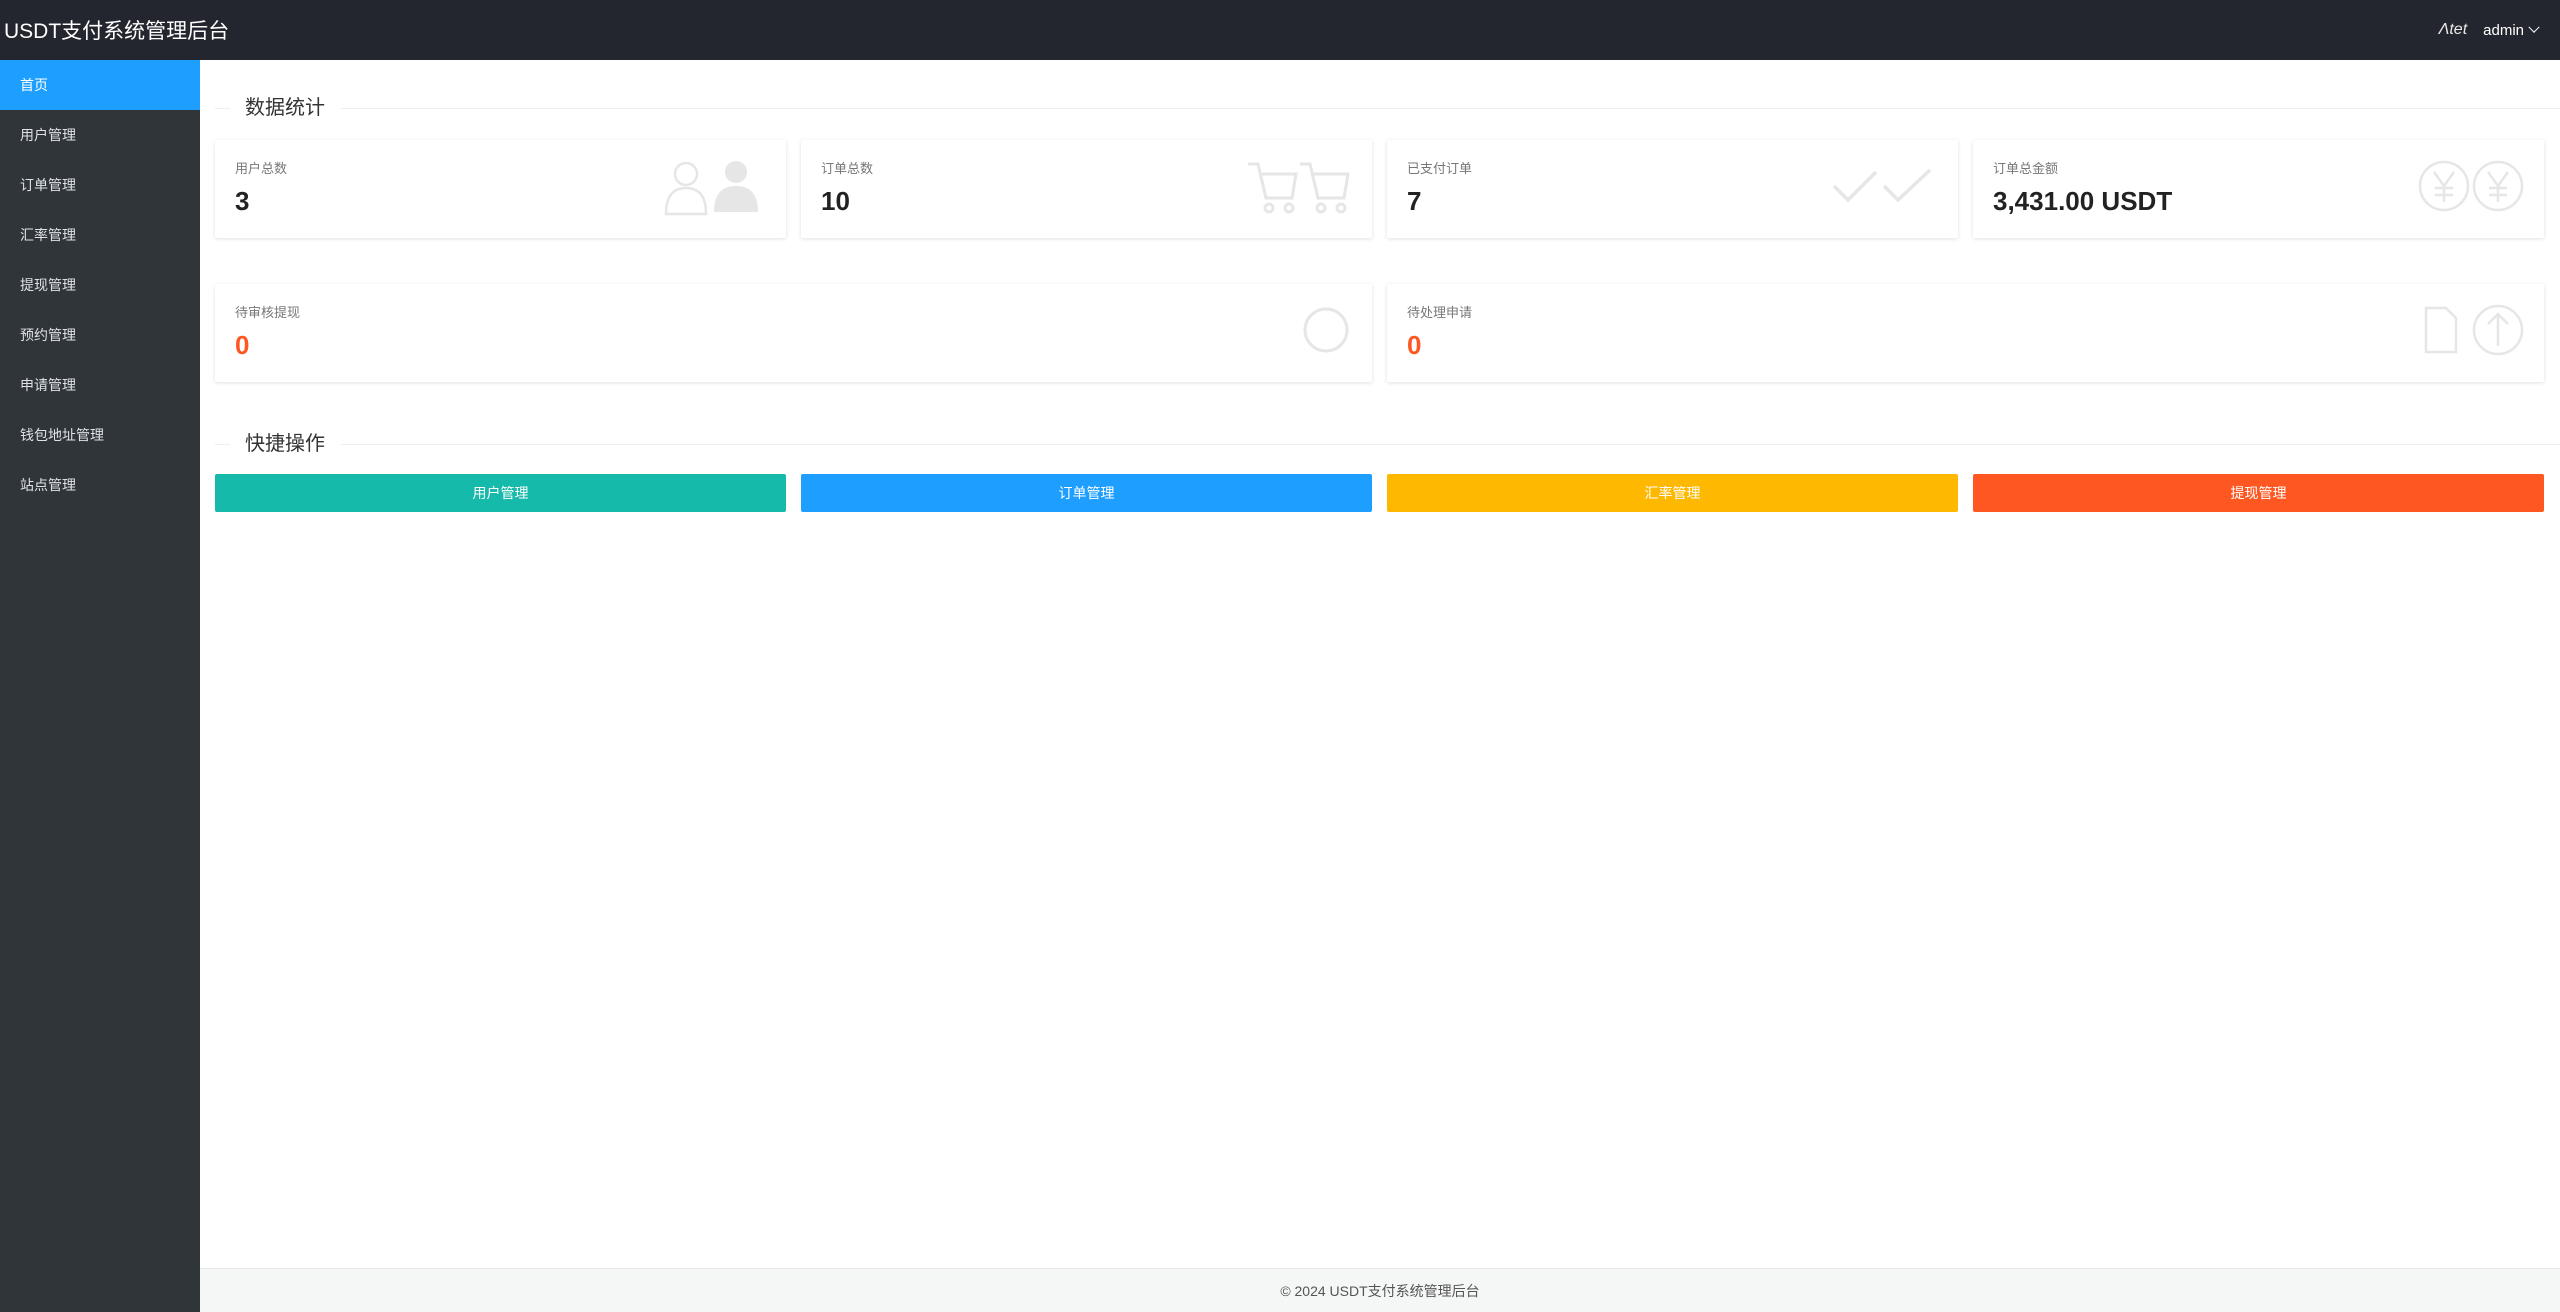 The height and width of the screenshot is (1312, 2560). Describe the element at coordinates (1440, 168) in the screenshot. I see `stat-label: 已支付订单` at that location.